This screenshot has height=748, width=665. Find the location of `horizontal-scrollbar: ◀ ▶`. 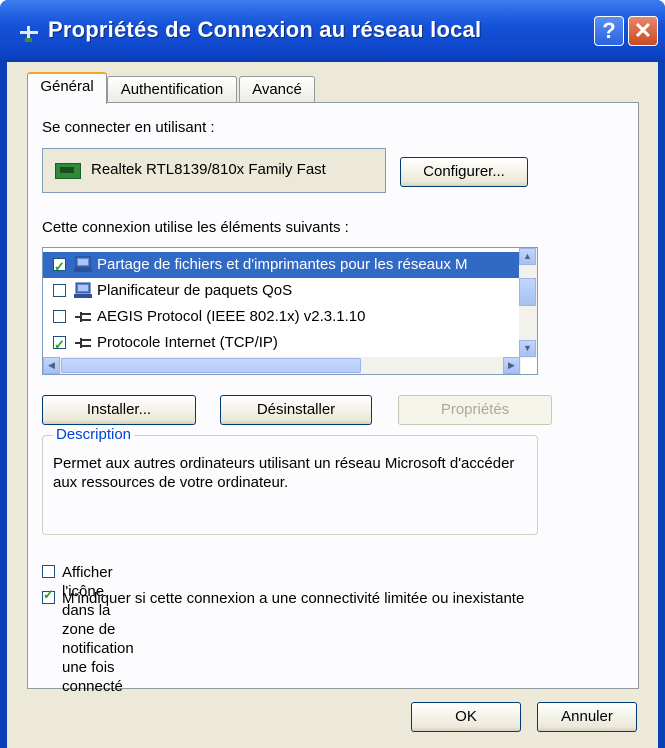

horizontal-scrollbar: ◀ ▶ is located at coordinates (282, 365).